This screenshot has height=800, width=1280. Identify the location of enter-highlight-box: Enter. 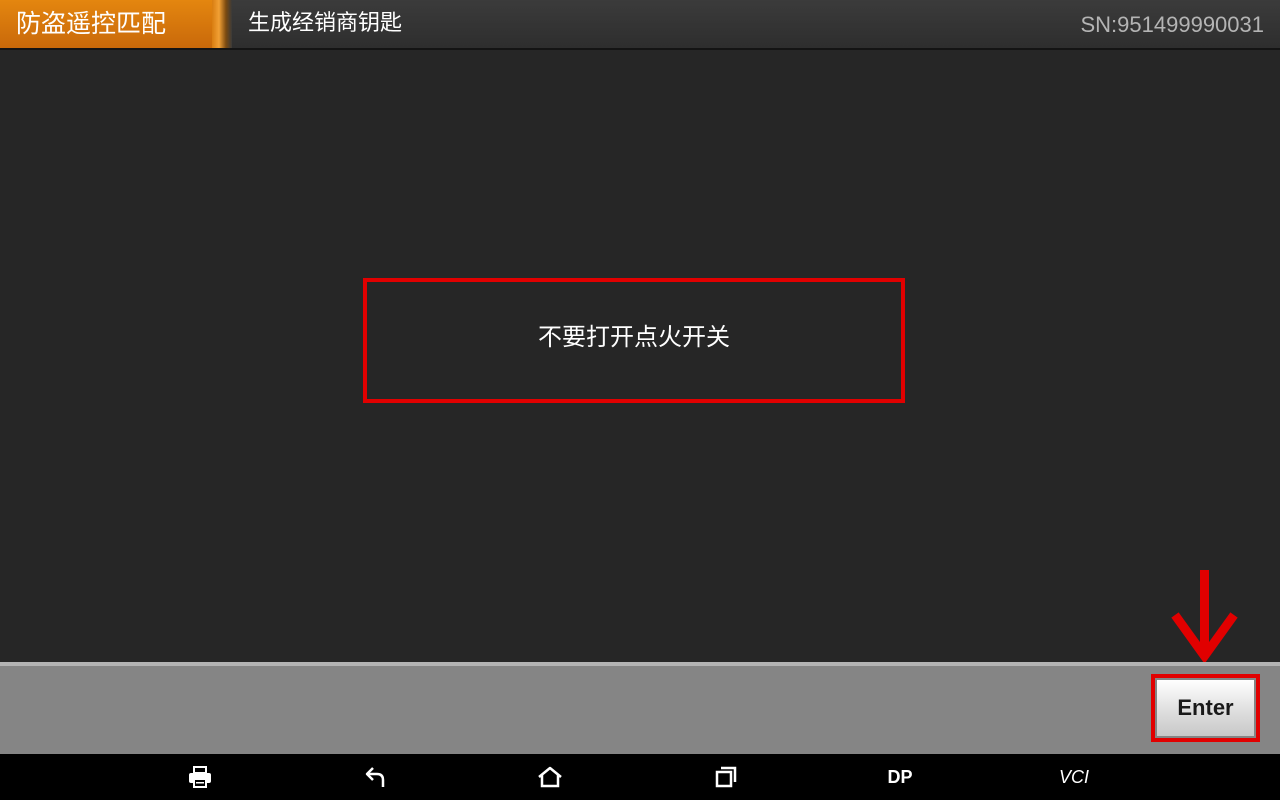
(1205, 708).